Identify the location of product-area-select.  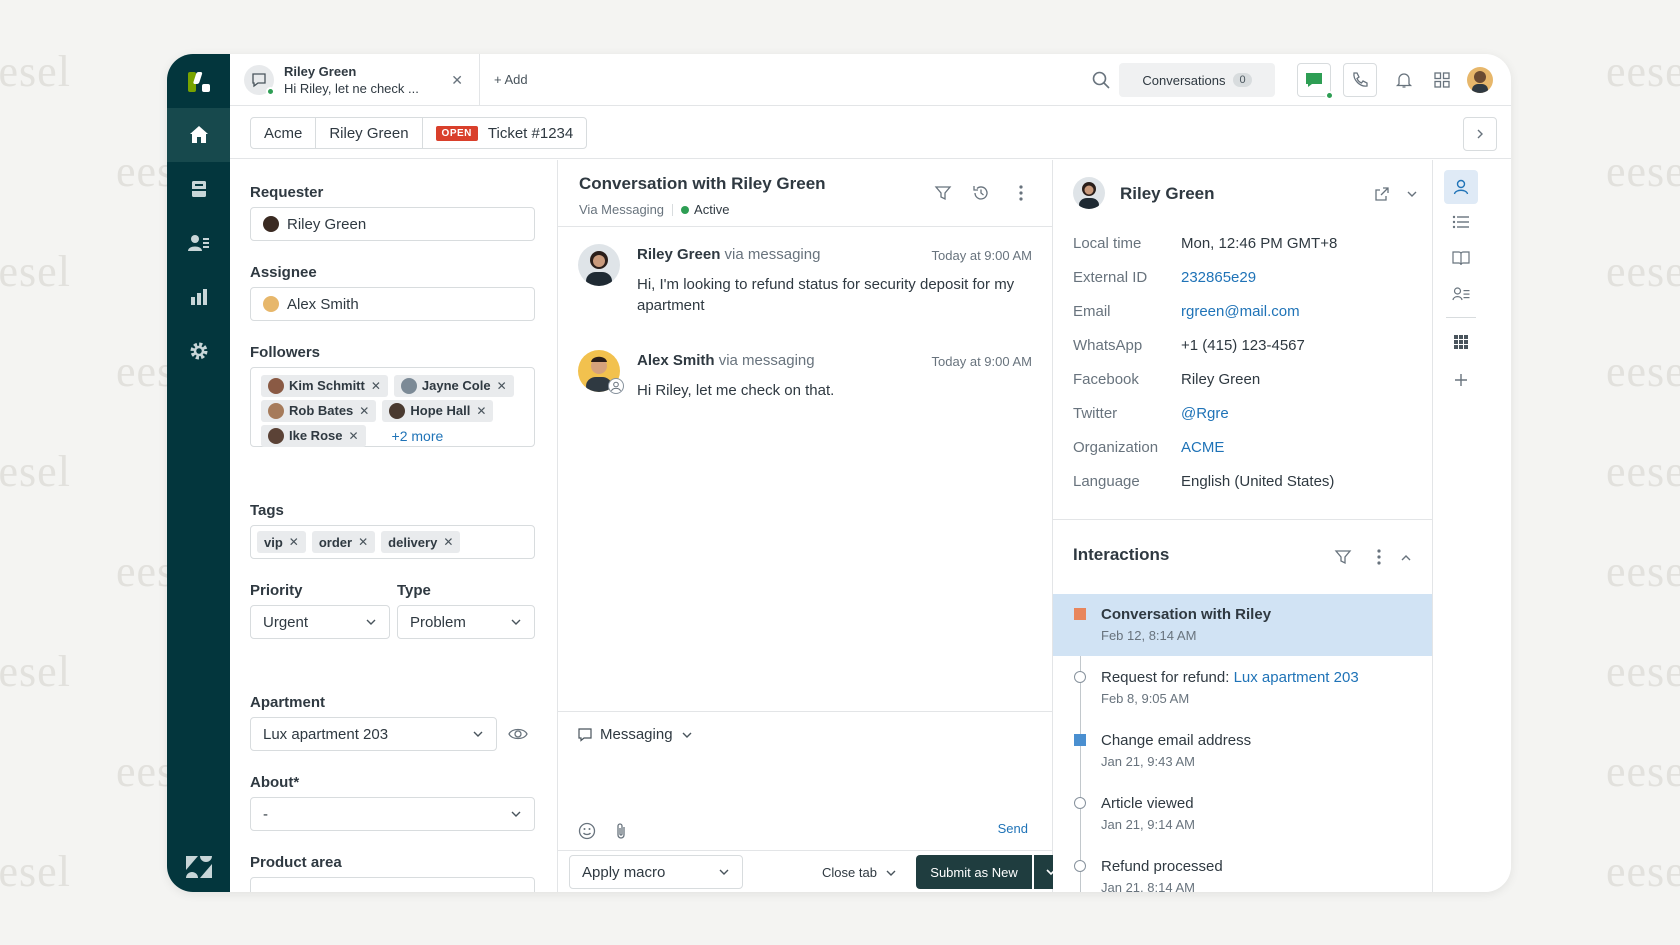
(392, 884).